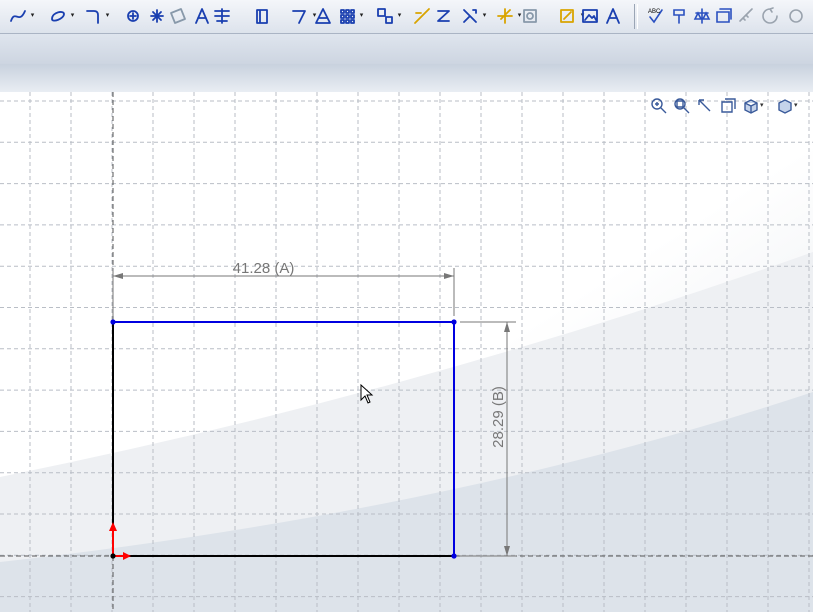 This screenshot has height=612, width=813. I want to click on dimension-b-label: 28.29 (B), so click(498, 417).